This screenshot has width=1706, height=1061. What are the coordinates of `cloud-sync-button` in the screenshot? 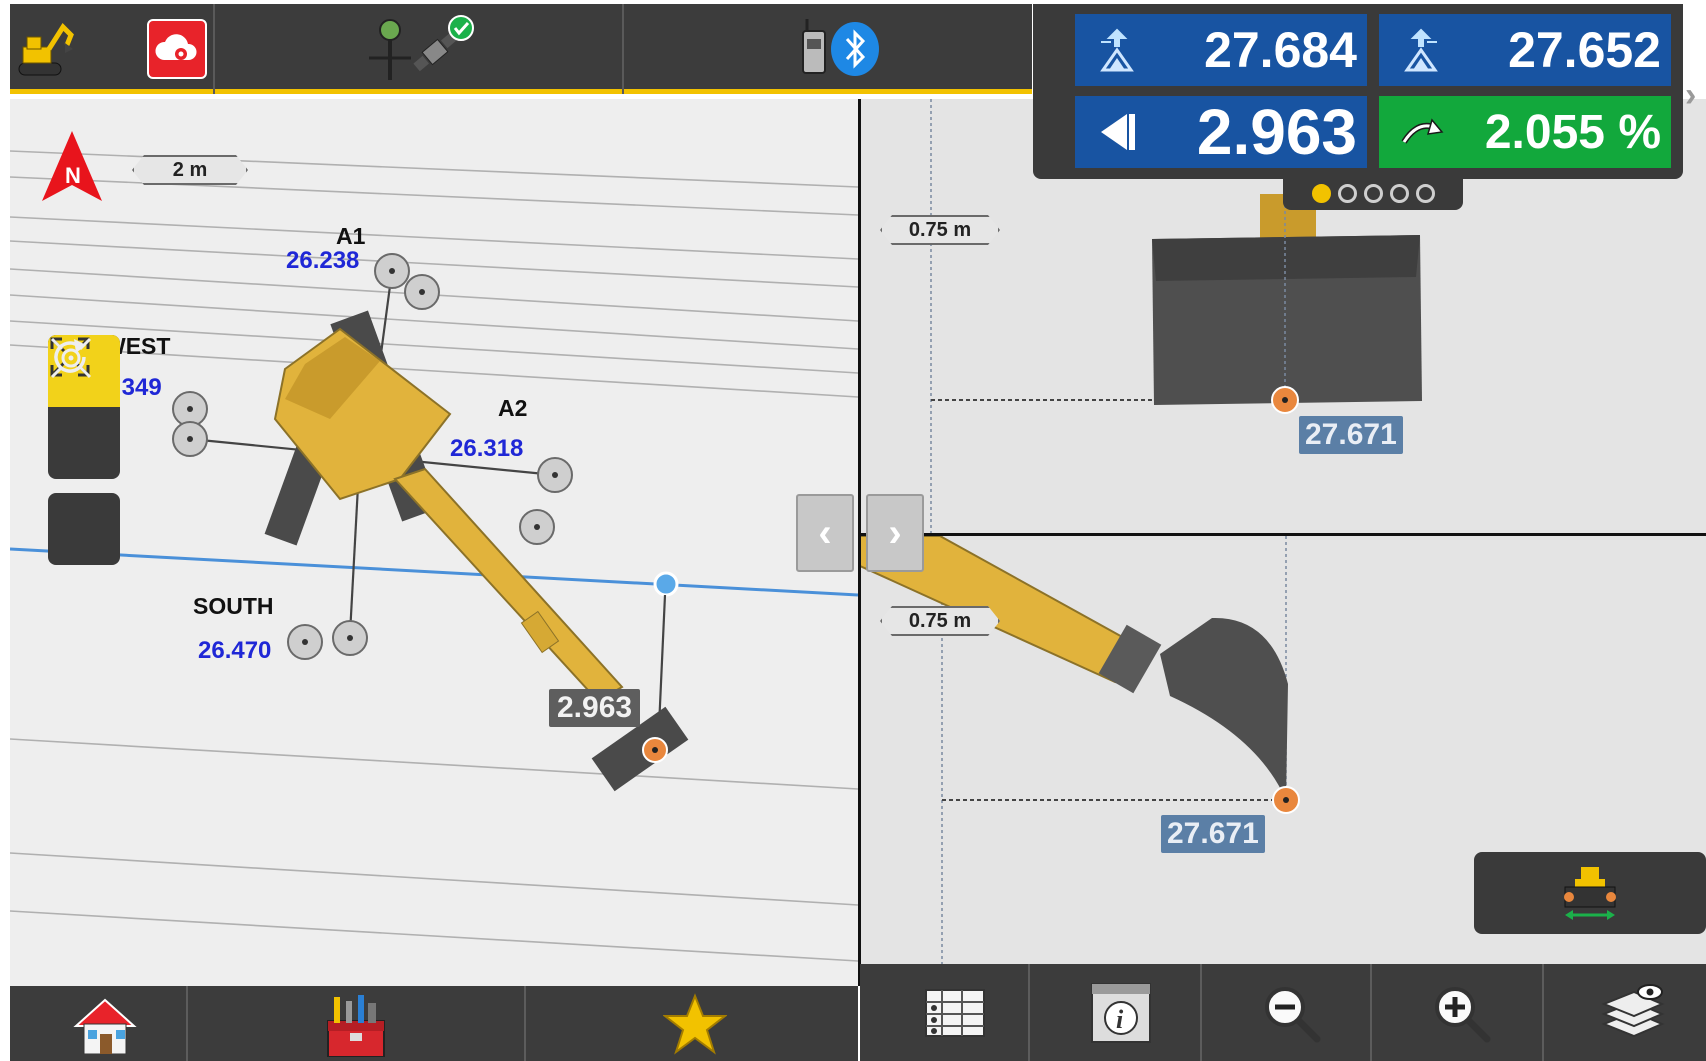 It's located at (177, 49).